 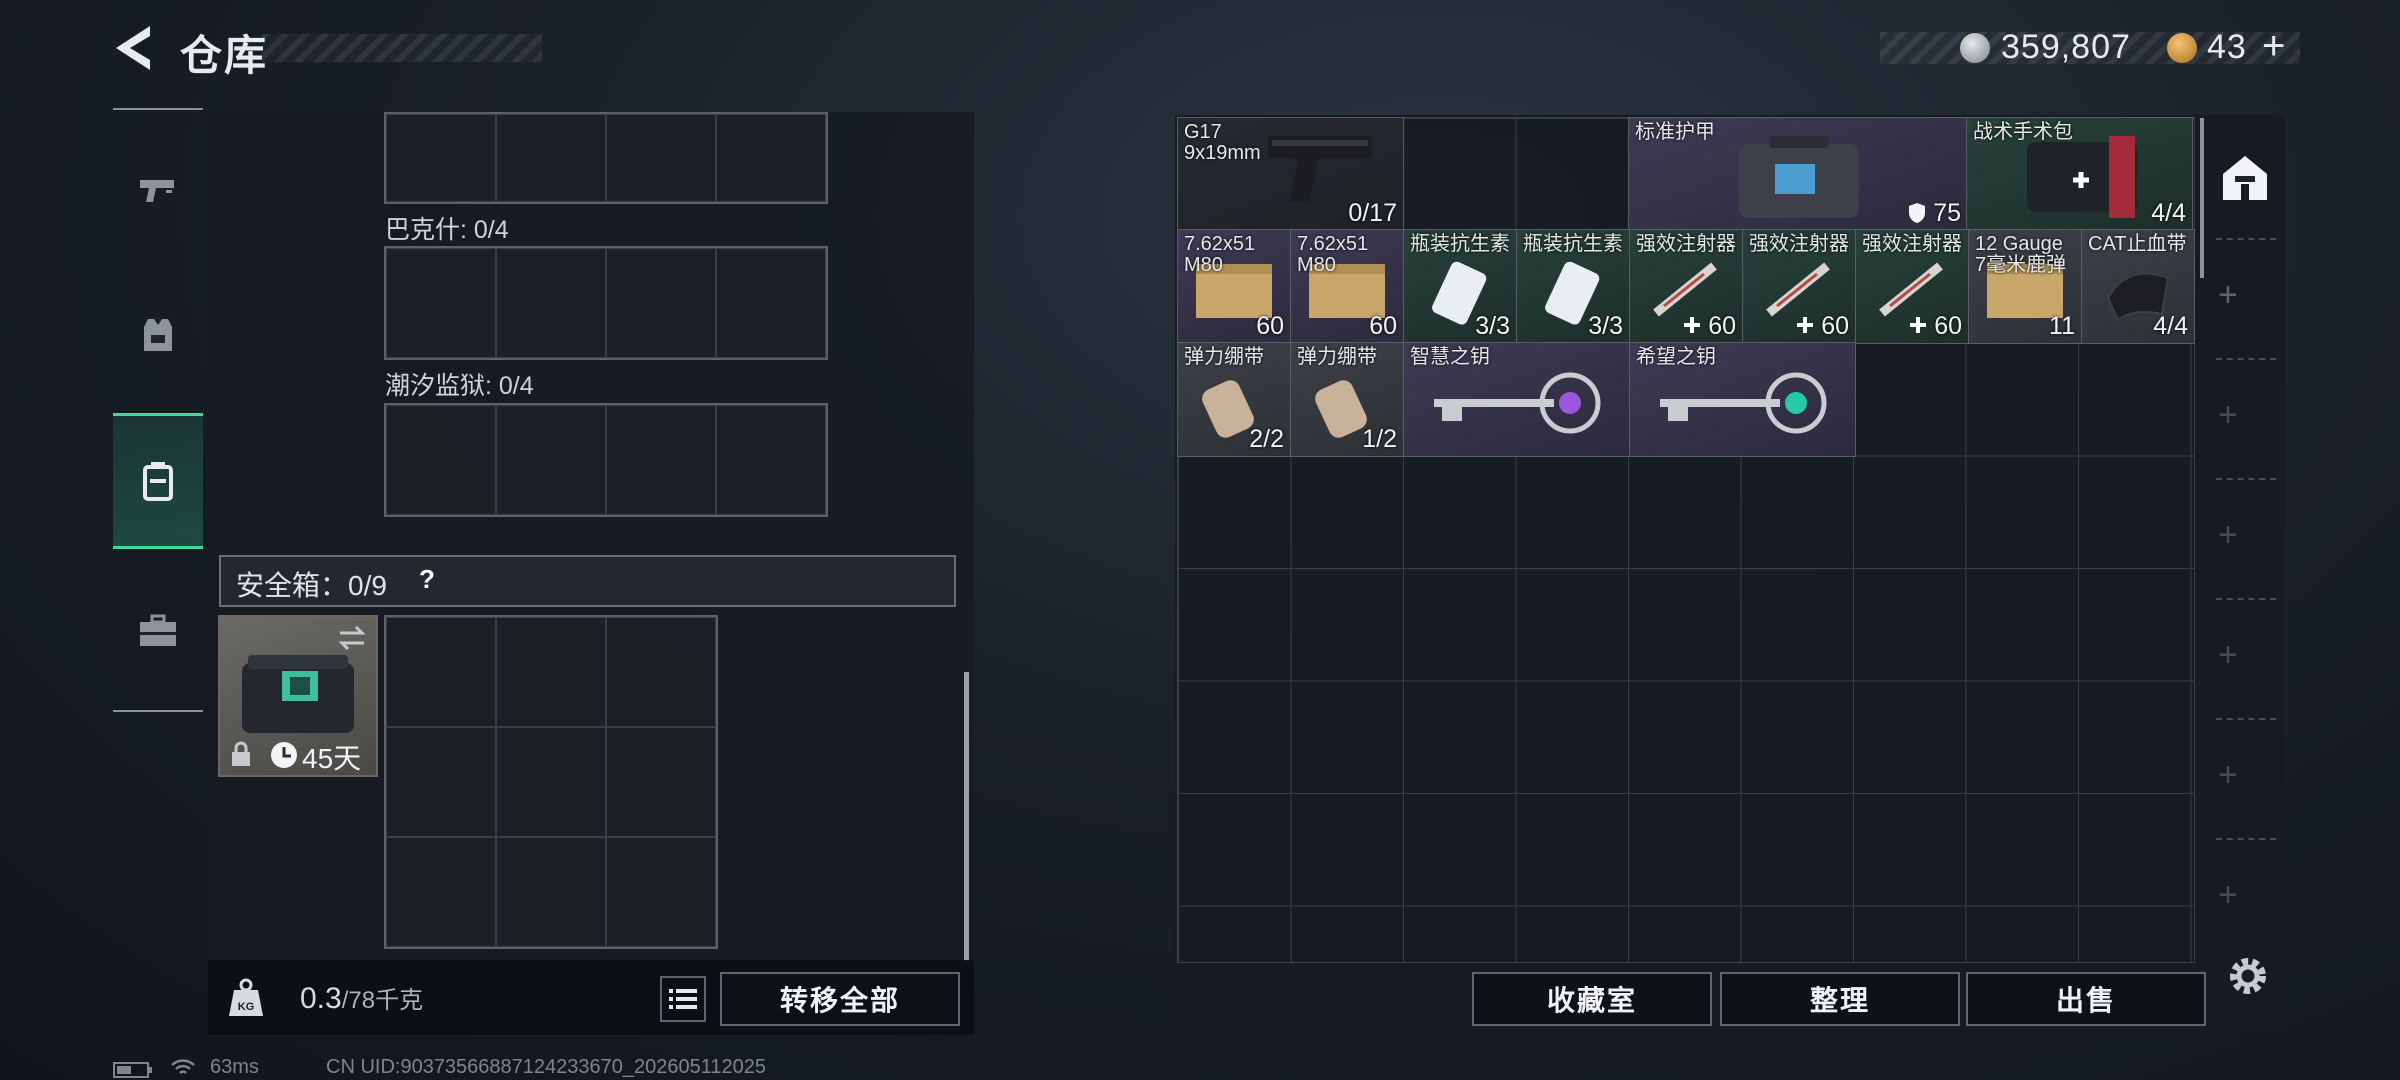 What do you see at coordinates (2170, 326) in the screenshot?
I see `item-count: 4/4` at bounding box center [2170, 326].